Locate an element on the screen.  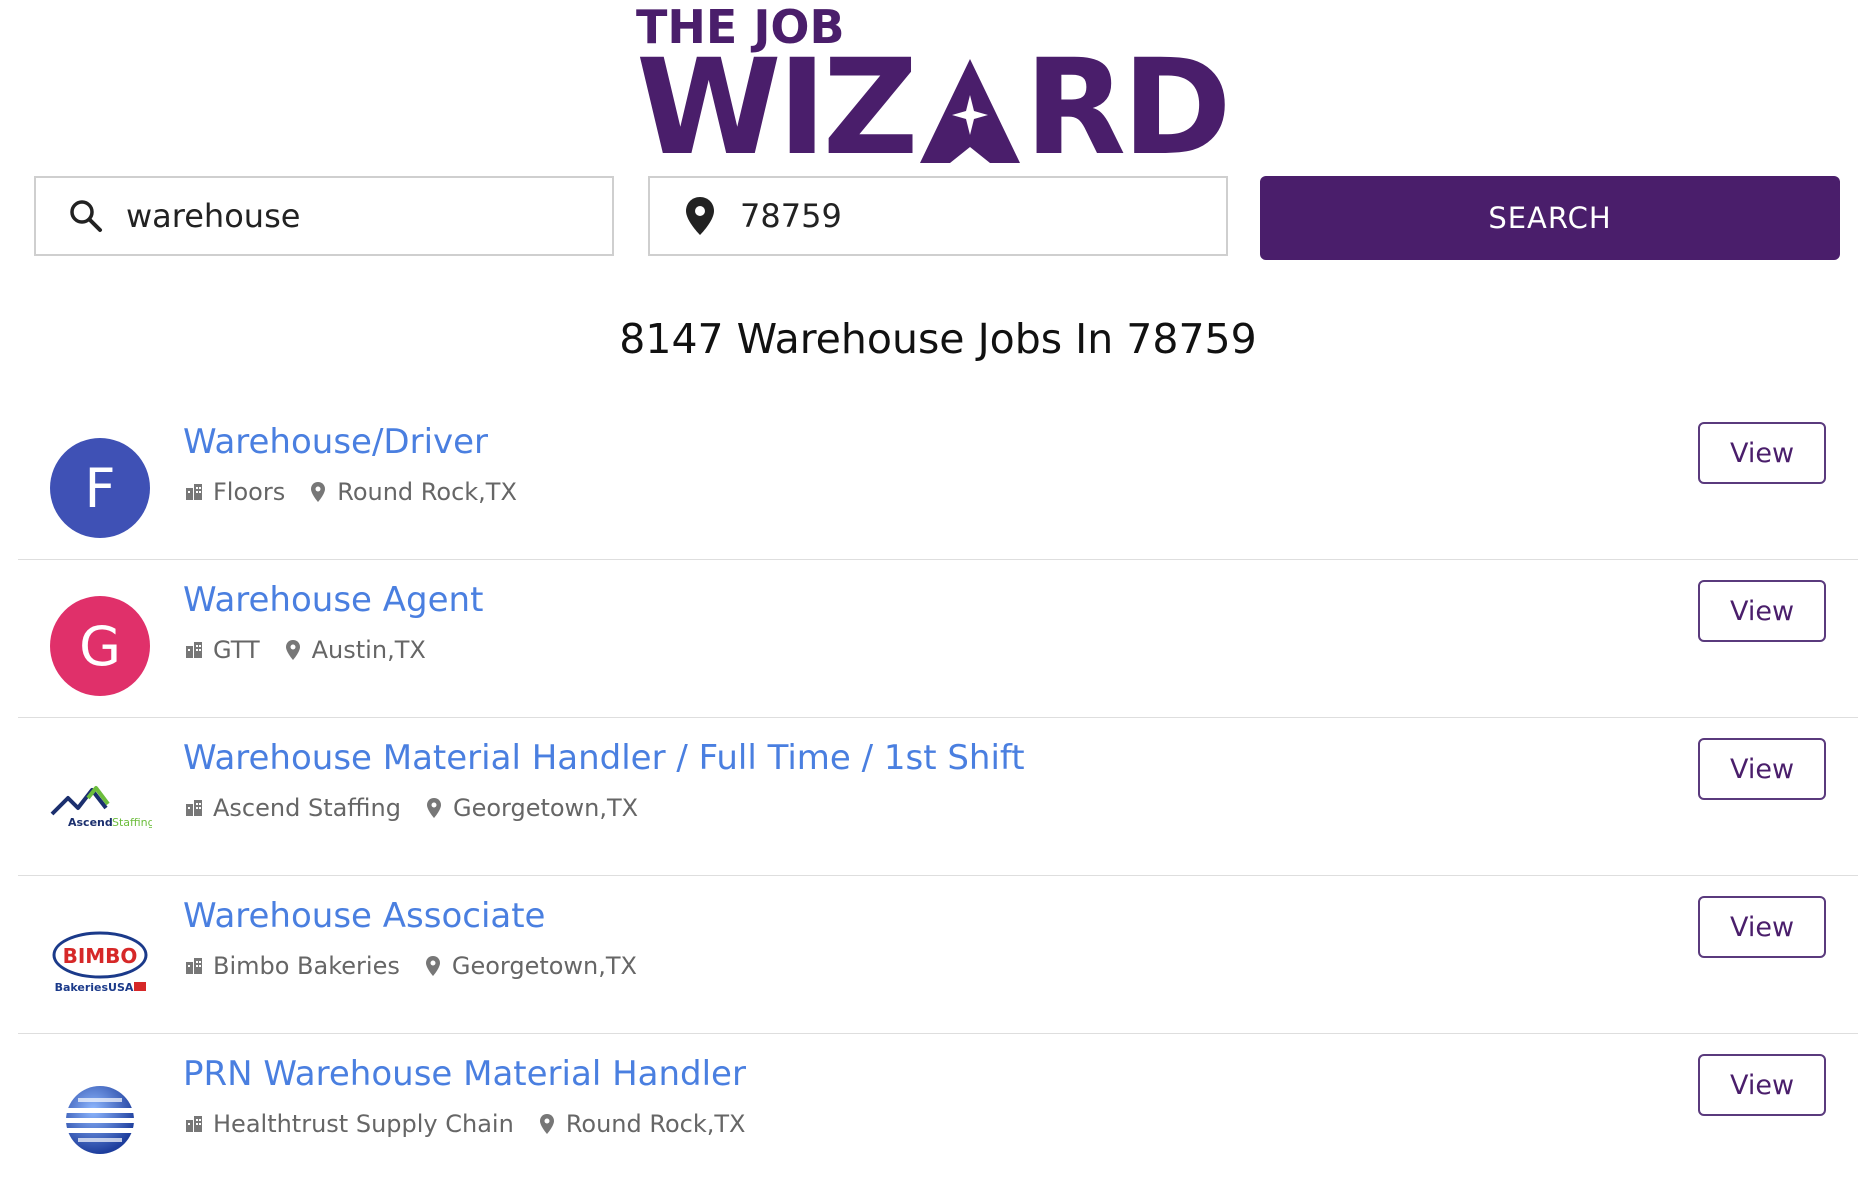
company-avatar: G is located at coordinates (100, 646).